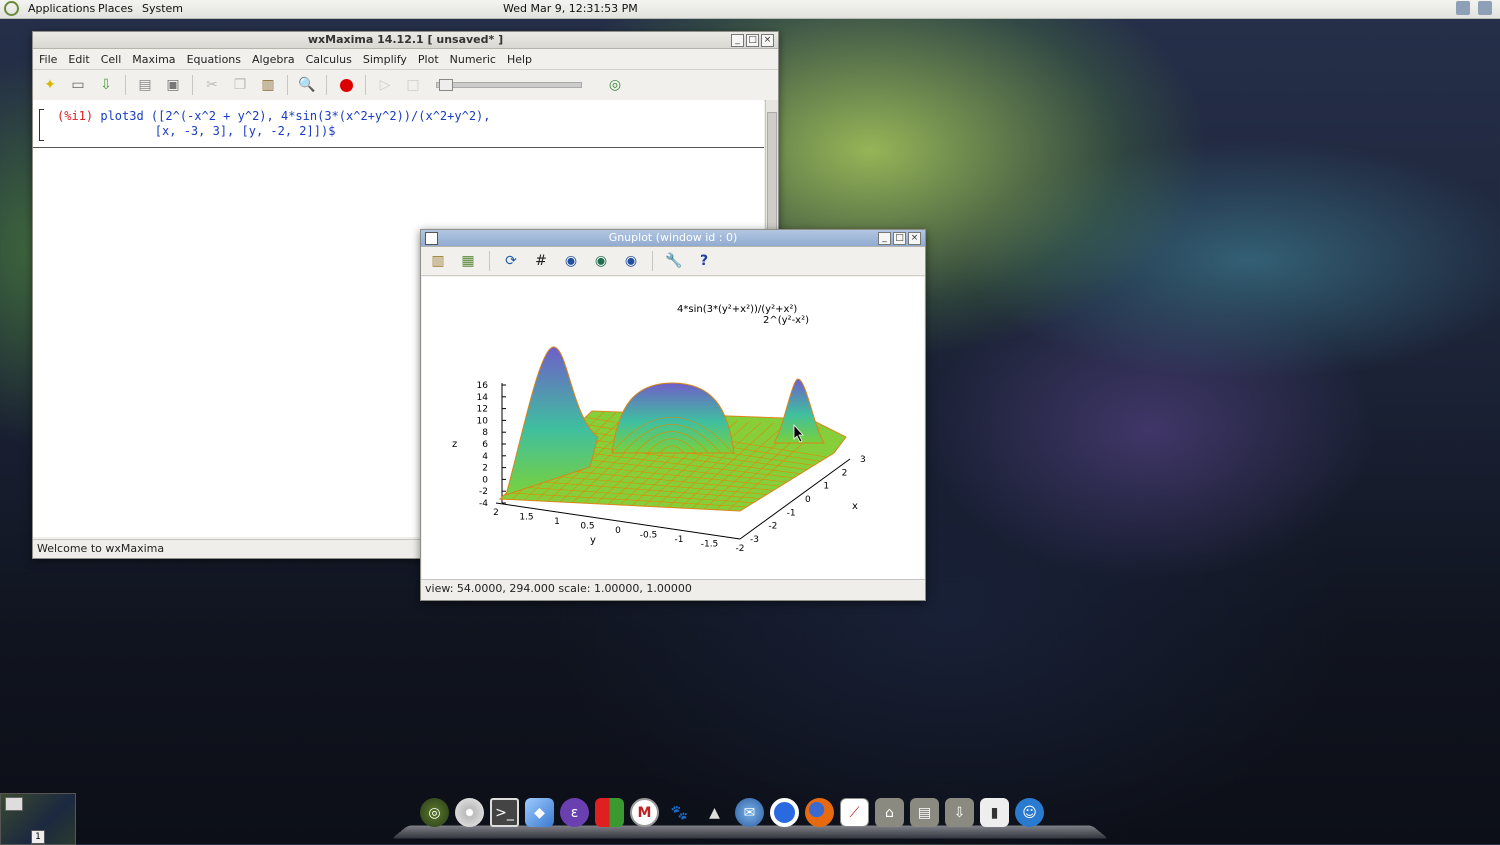 The width and height of the screenshot is (1500, 845). I want to click on documents-folder-icon: ▤, so click(924, 812).